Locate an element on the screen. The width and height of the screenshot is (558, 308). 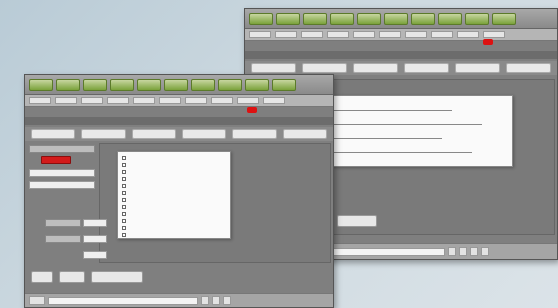
panel-button is located at coordinates (357, 221).